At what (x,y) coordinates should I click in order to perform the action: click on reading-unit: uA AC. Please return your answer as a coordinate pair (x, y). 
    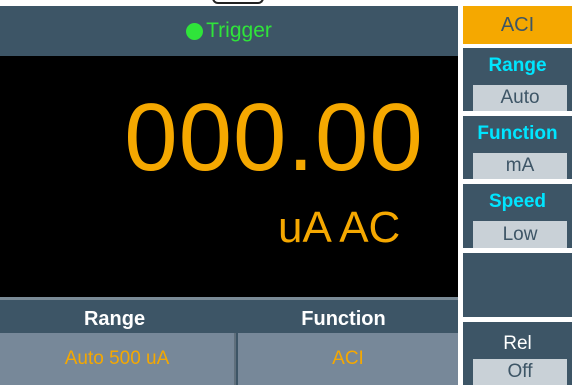
    Looking at the image, I should click on (339, 227).